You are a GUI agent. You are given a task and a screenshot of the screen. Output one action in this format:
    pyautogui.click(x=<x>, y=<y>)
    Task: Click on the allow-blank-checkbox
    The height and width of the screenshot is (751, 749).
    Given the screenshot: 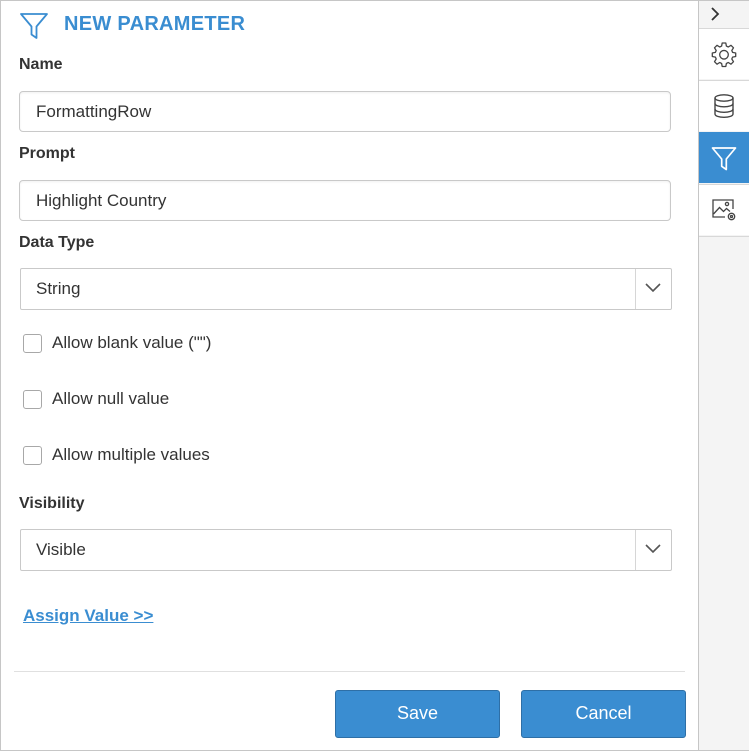 What is the action you would take?
    pyautogui.click(x=32, y=343)
    